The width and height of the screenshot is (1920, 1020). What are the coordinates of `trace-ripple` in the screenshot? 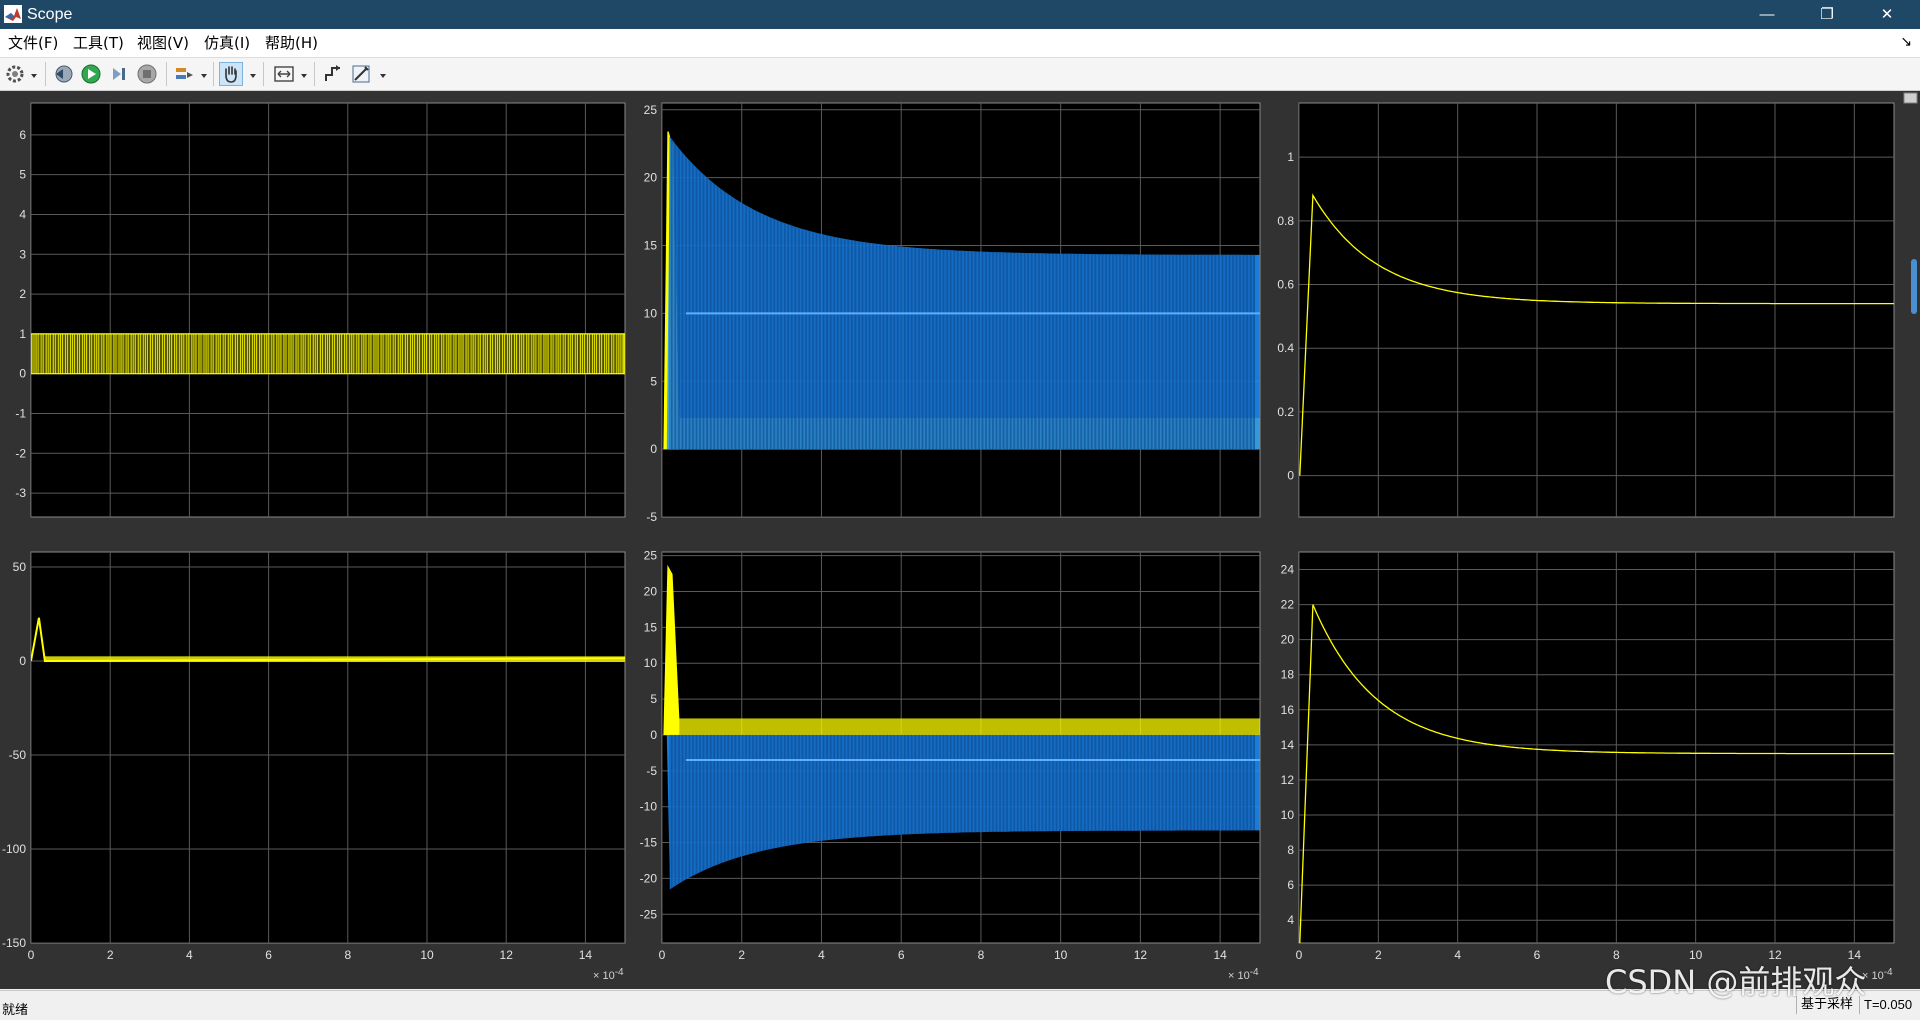 It's located at (334, 659).